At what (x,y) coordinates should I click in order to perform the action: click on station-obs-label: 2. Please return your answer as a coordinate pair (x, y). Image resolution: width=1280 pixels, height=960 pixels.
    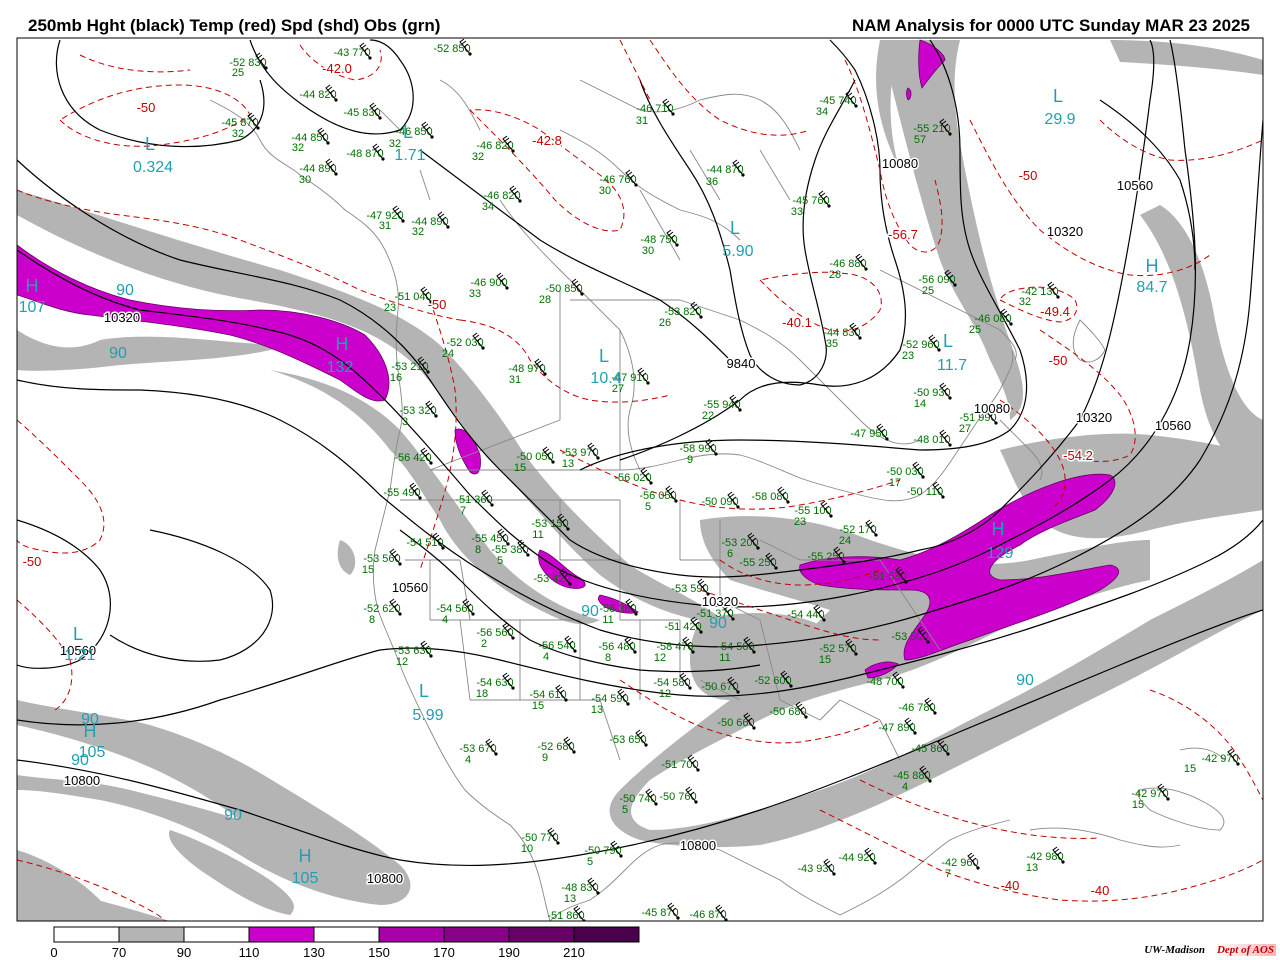
    Looking at the image, I should click on (484, 644).